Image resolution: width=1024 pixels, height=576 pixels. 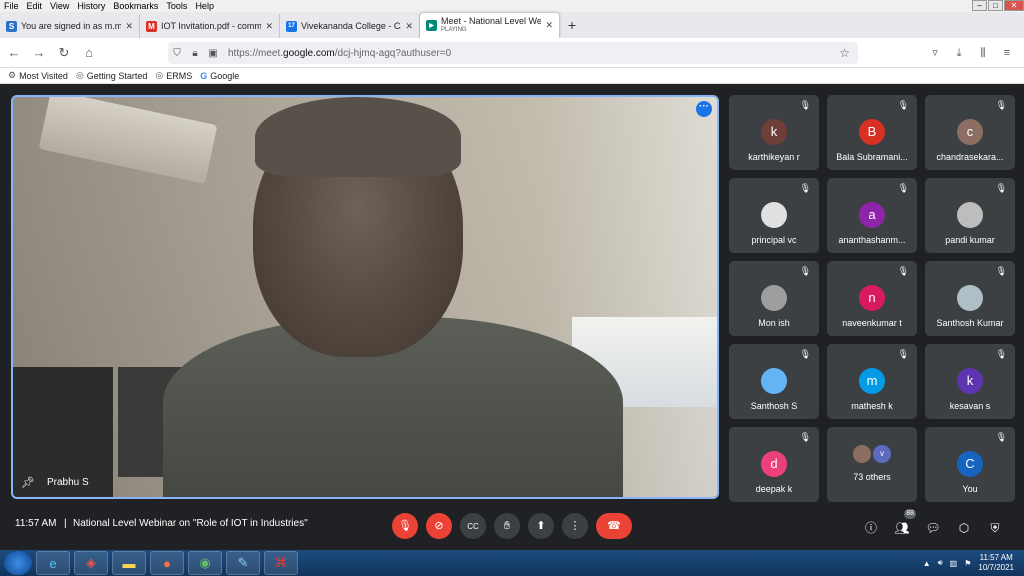 What do you see at coordinates (704, 109) in the screenshot?
I see `more-options-icon: ···` at bounding box center [704, 109].